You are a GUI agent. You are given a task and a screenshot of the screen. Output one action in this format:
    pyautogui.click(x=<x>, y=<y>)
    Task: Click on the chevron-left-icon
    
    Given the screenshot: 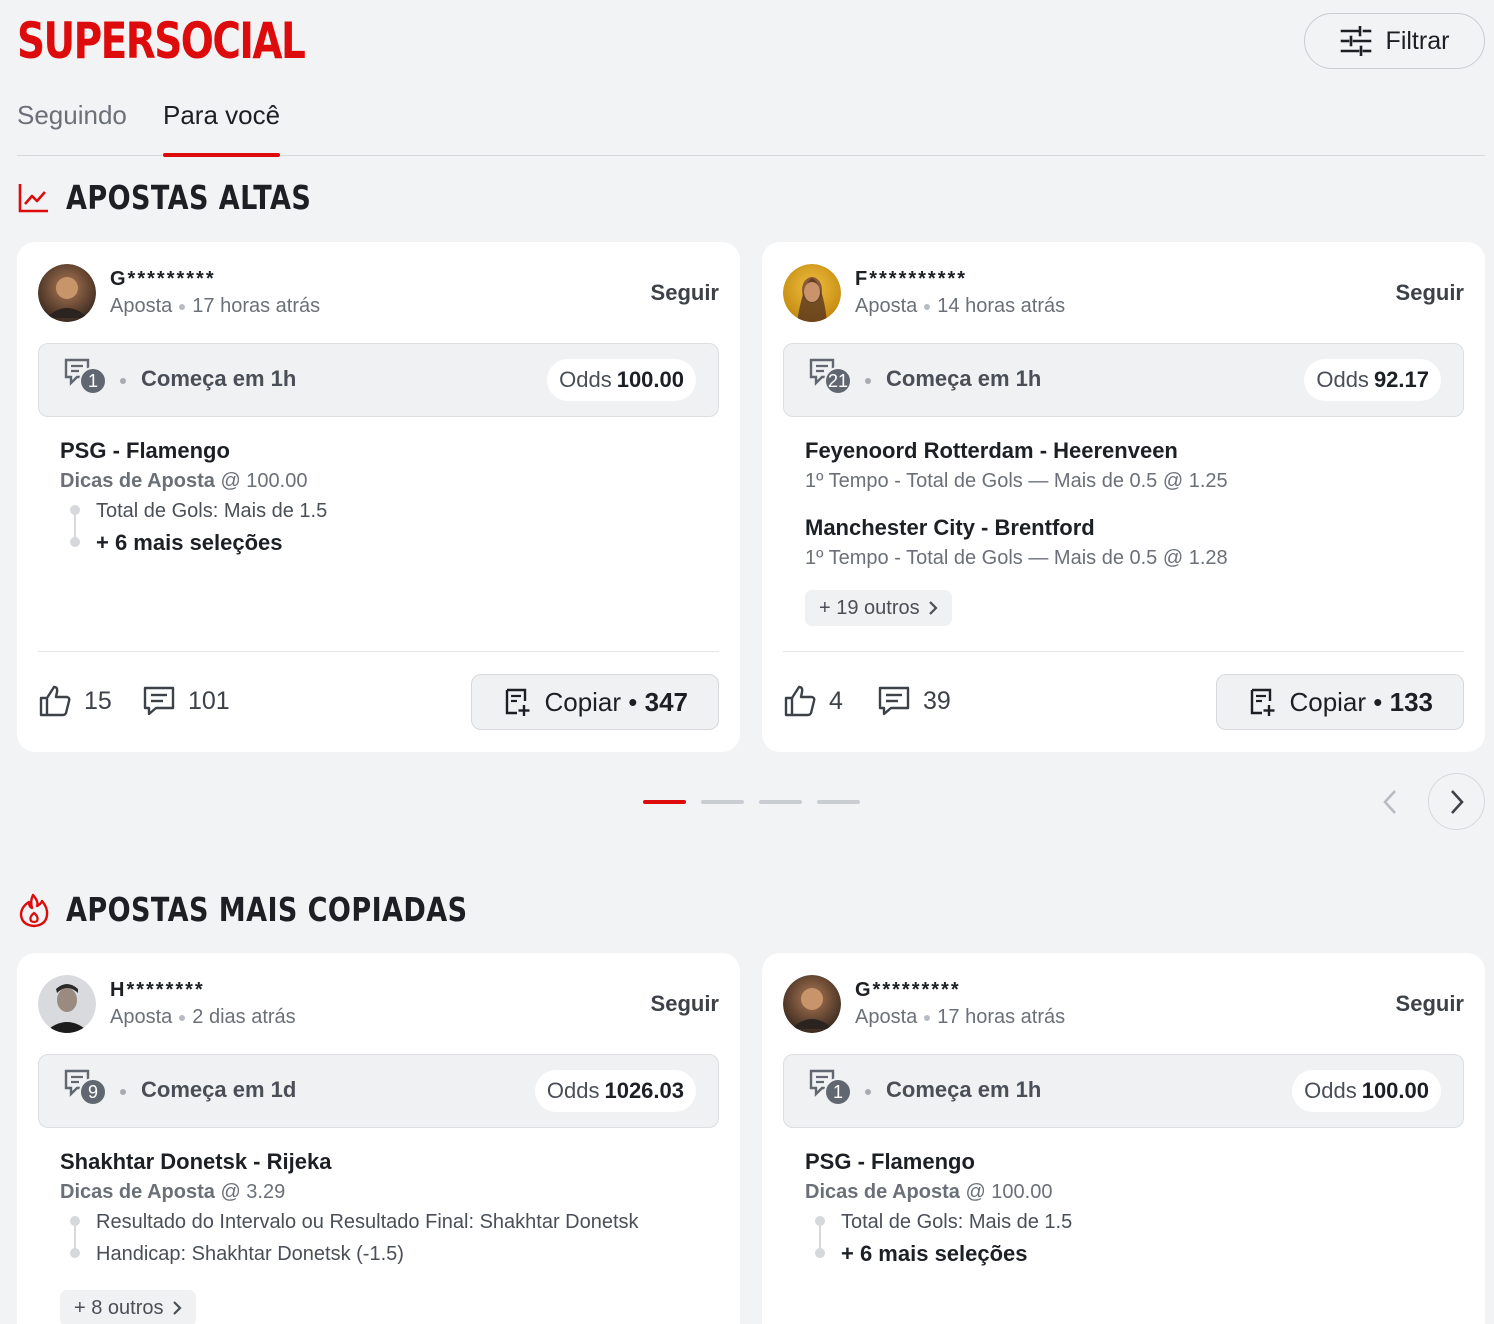 What is the action you would take?
    pyautogui.click(x=1389, y=802)
    